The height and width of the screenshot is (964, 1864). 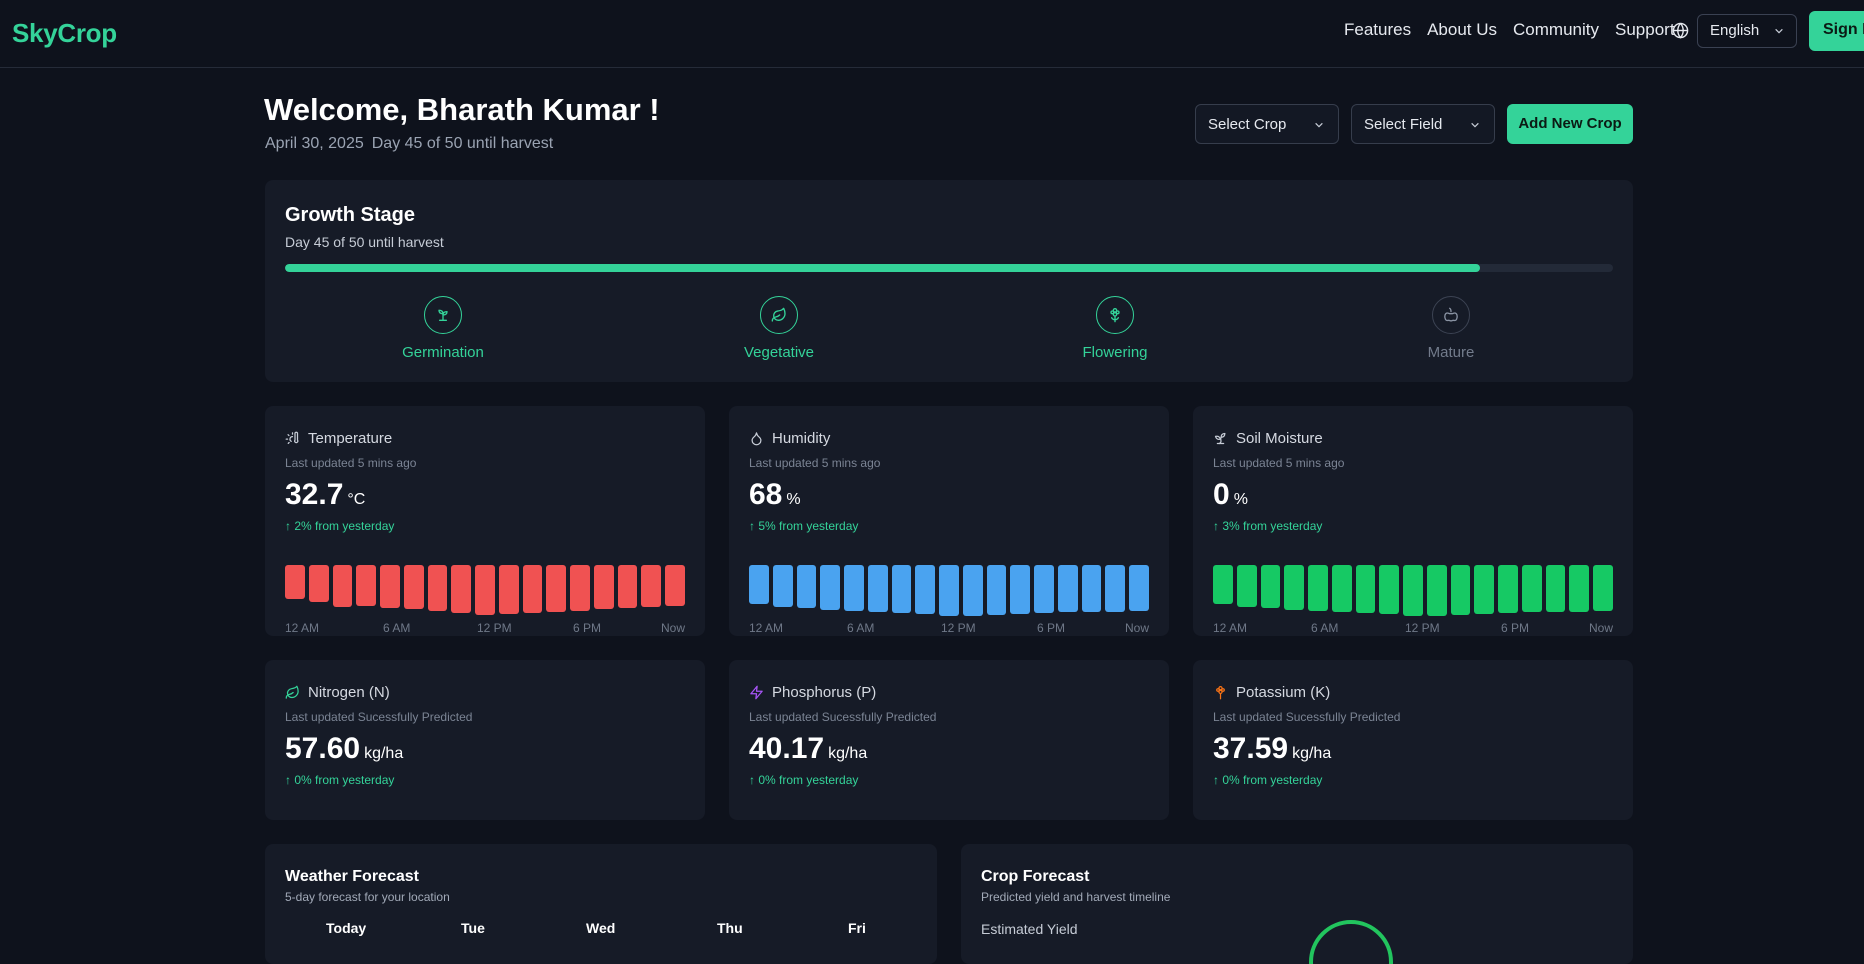 I want to click on temperature-title: Temperature, so click(x=350, y=438).